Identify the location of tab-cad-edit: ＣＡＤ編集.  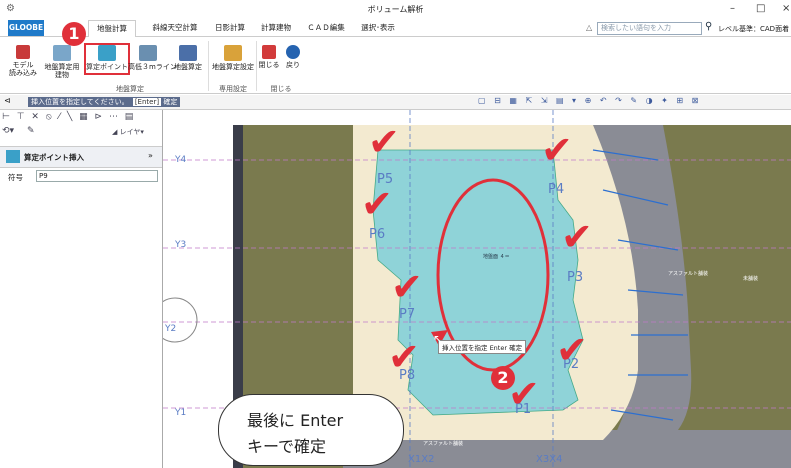
(326, 28).